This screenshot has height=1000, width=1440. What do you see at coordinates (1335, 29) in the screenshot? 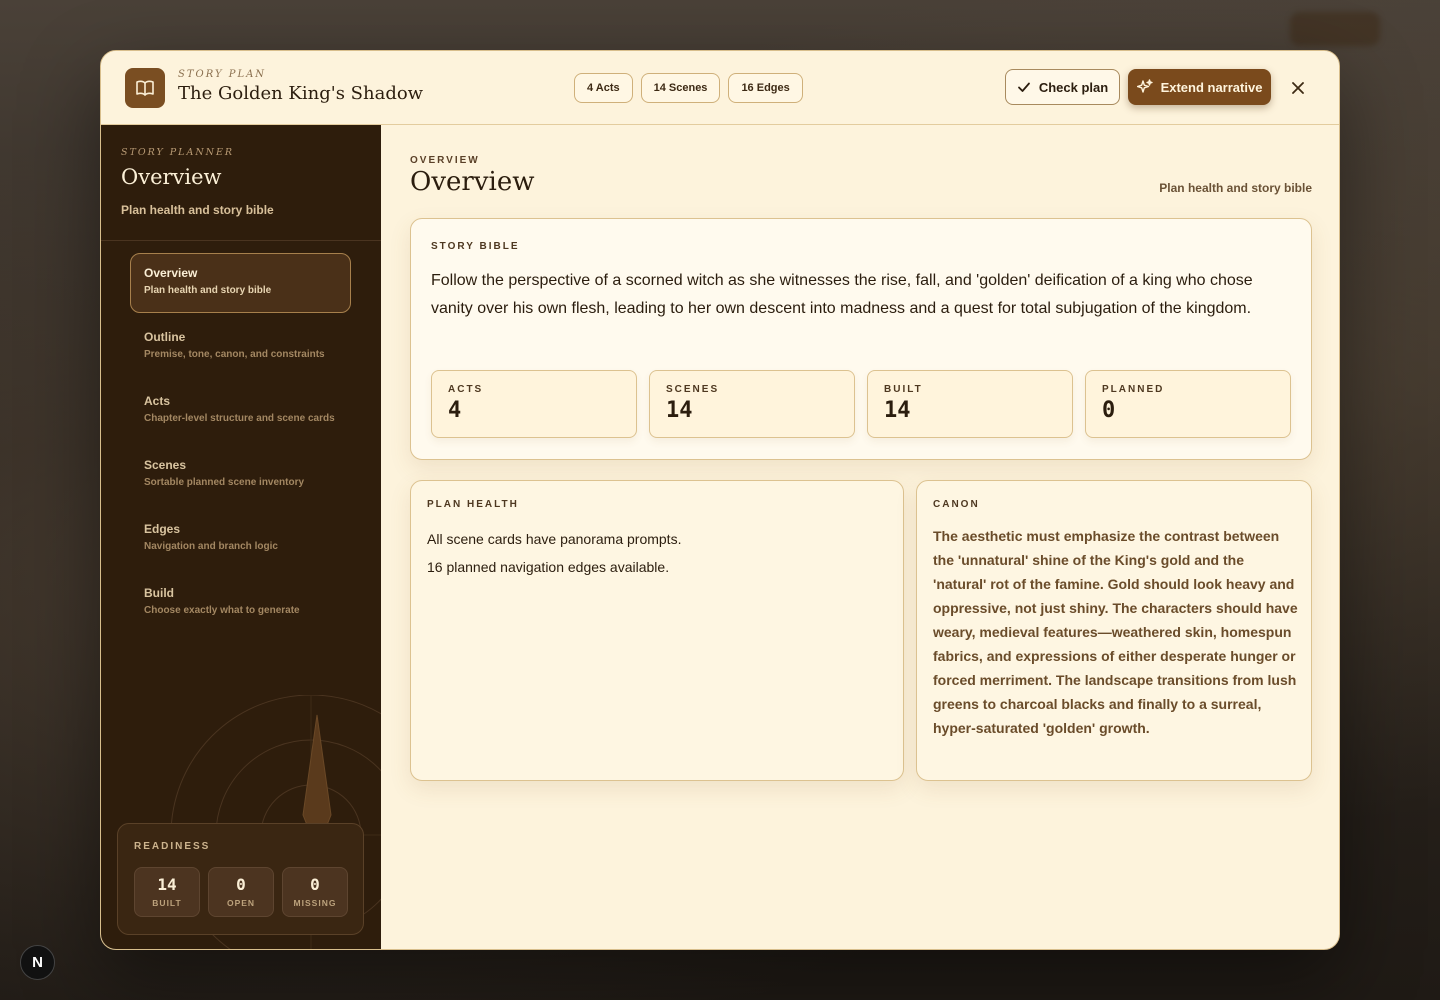
I see `background-button` at bounding box center [1335, 29].